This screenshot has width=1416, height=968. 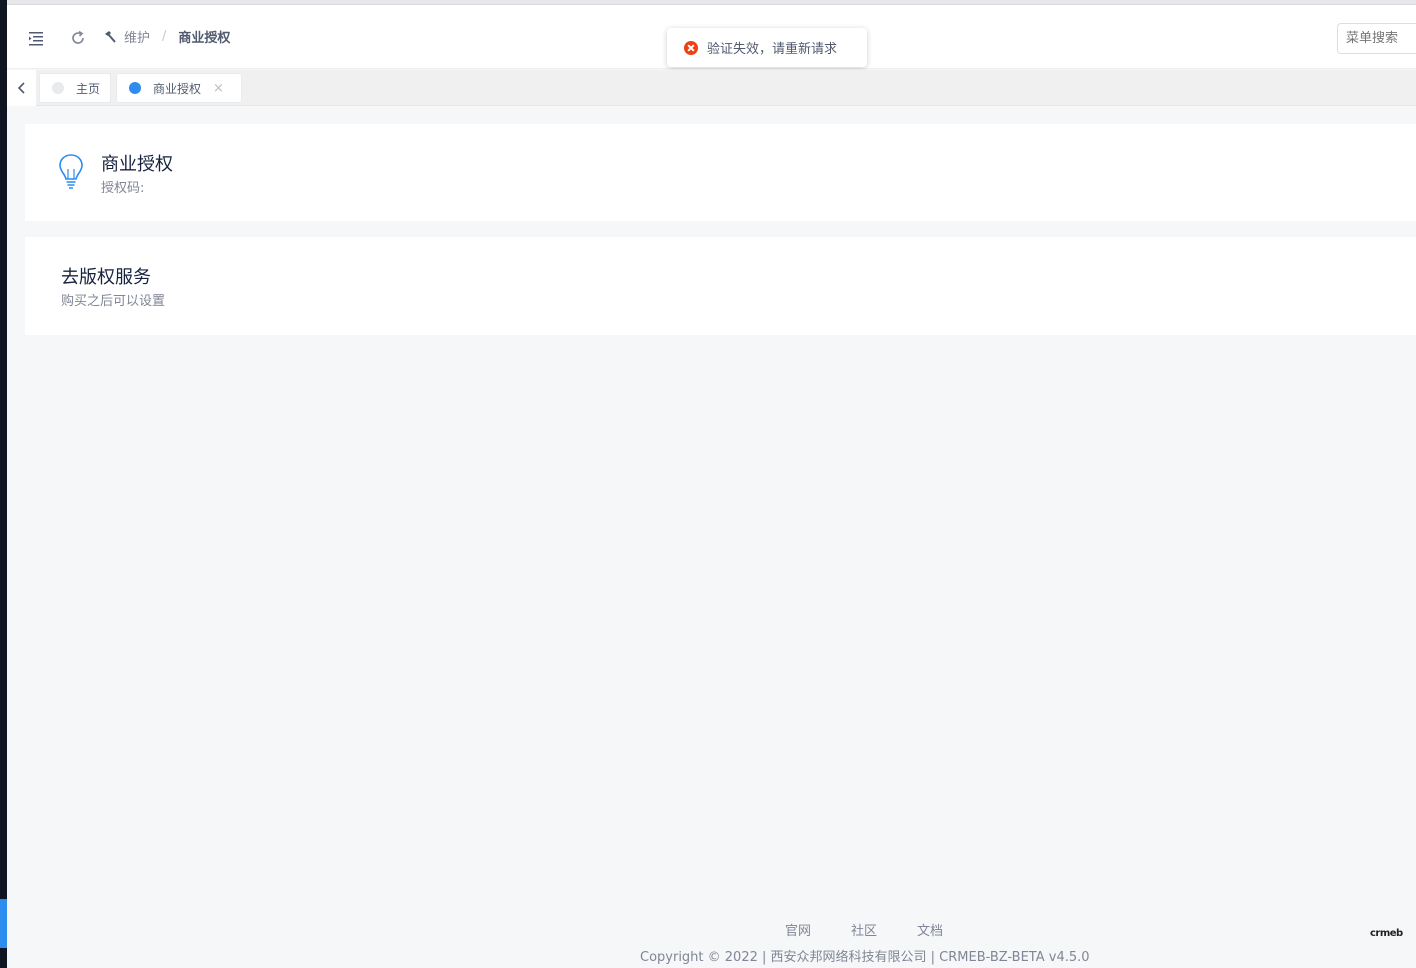 I want to click on tab-label: 主页, so click(x=88, y=88).